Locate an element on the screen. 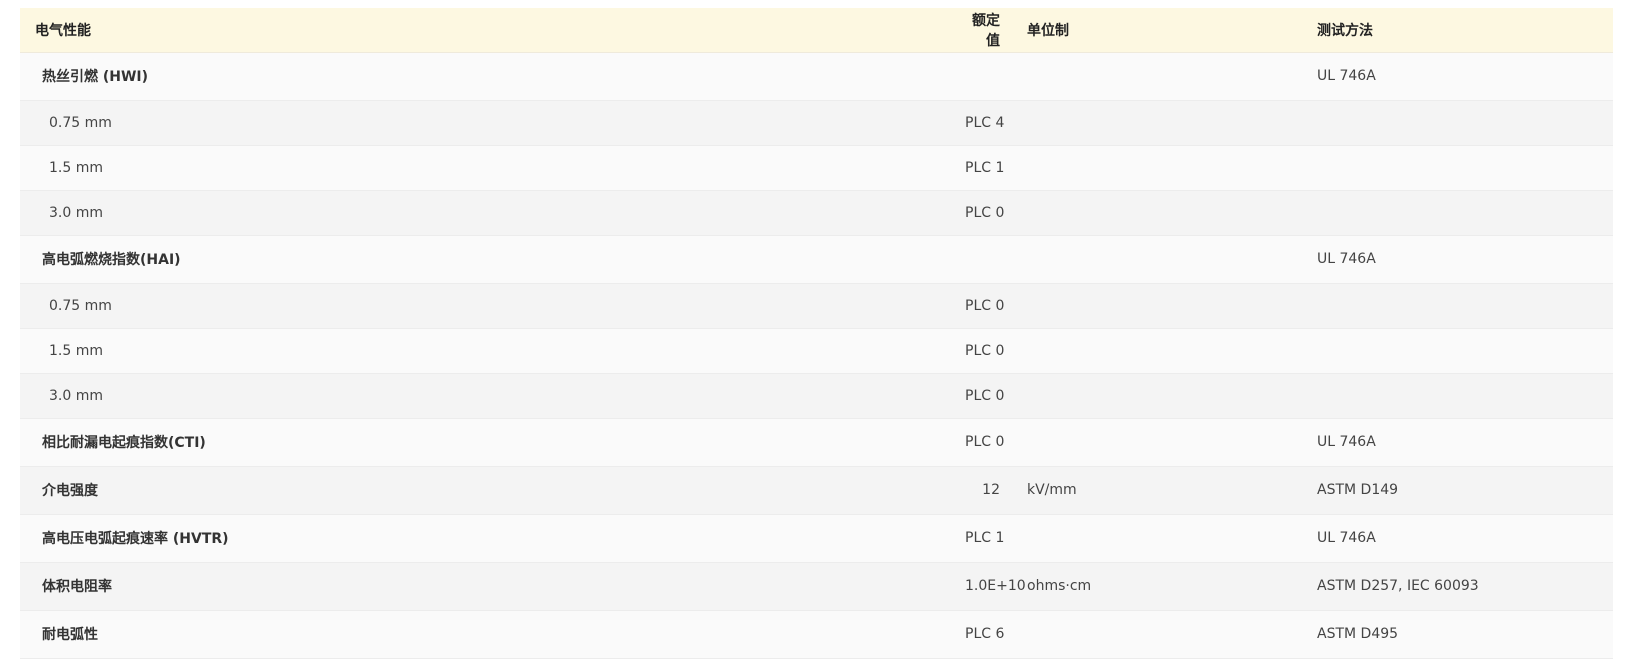 This screenshot has width=1632, height=661. rated-value: PLC 6 is located at coordinates (985, 634).